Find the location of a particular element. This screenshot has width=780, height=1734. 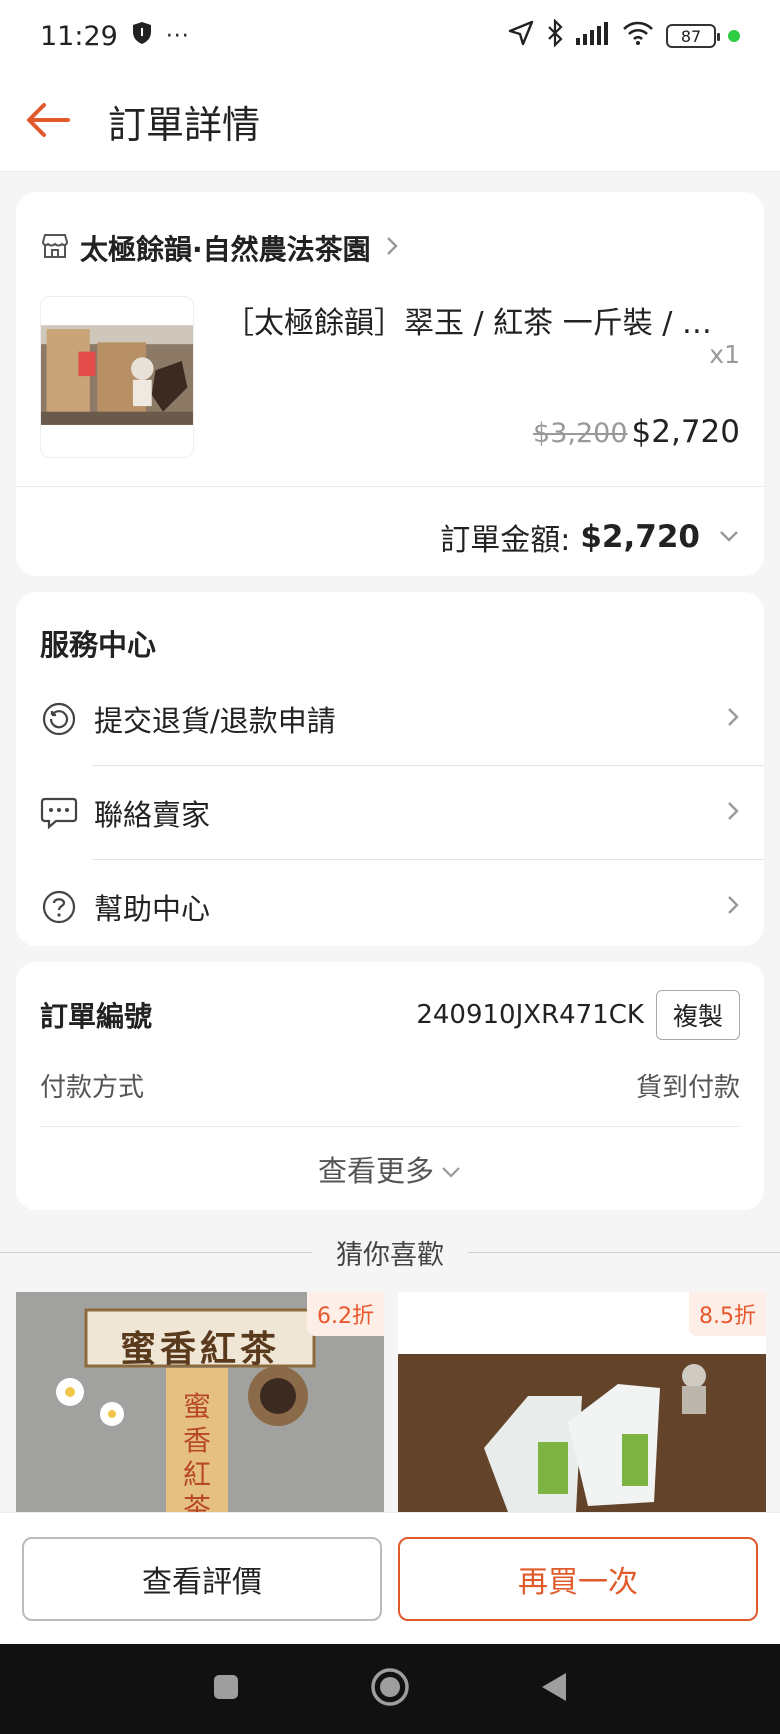

service-item-contact-seller: 聯絡賣家 is located at coordinates (390, 813).